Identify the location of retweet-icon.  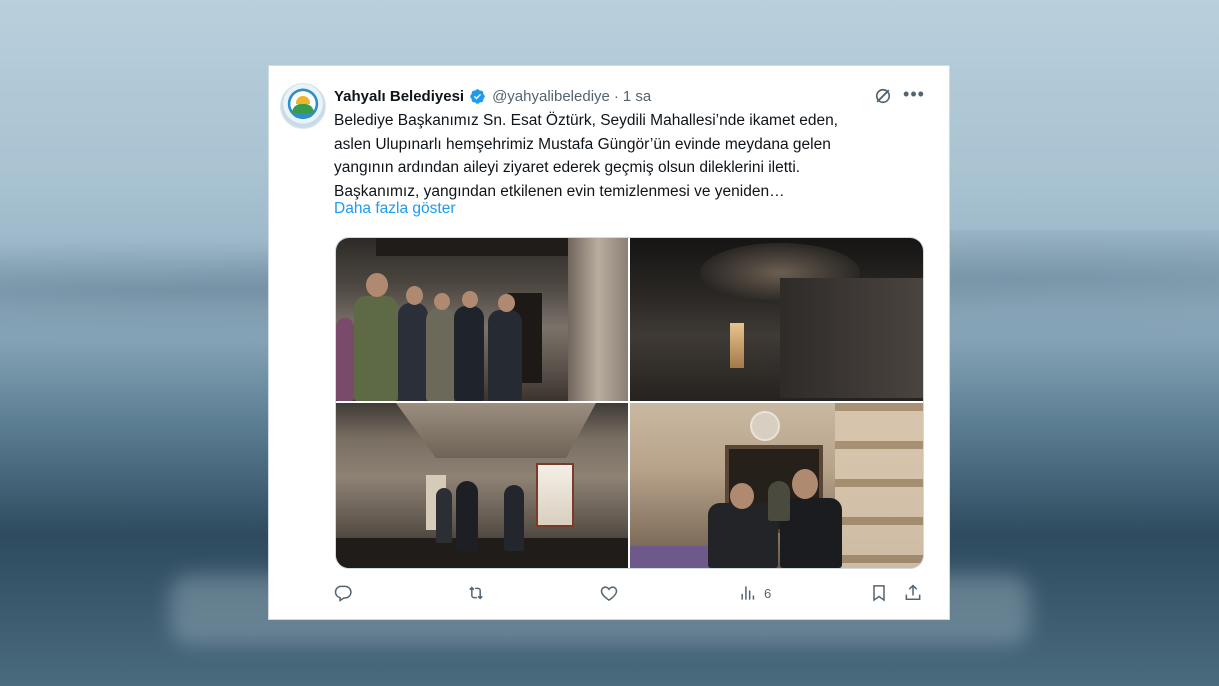
(476, 593).